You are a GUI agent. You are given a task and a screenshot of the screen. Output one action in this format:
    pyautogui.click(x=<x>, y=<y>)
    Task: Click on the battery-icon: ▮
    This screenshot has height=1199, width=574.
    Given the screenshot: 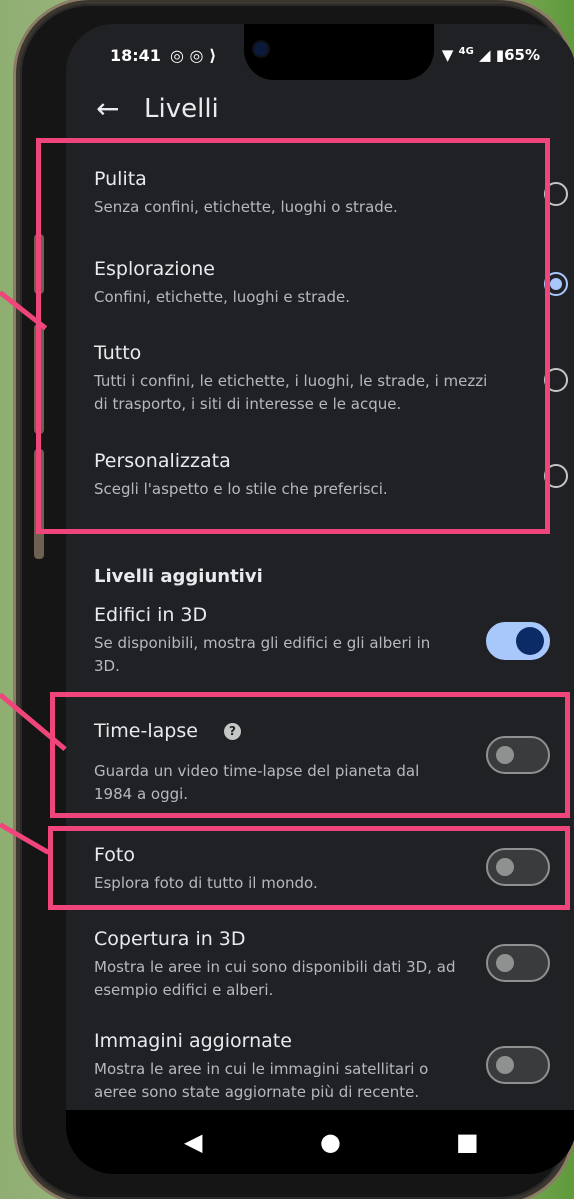 What is the action you would take?
    pyautogui.click(x=500, y=55)
    